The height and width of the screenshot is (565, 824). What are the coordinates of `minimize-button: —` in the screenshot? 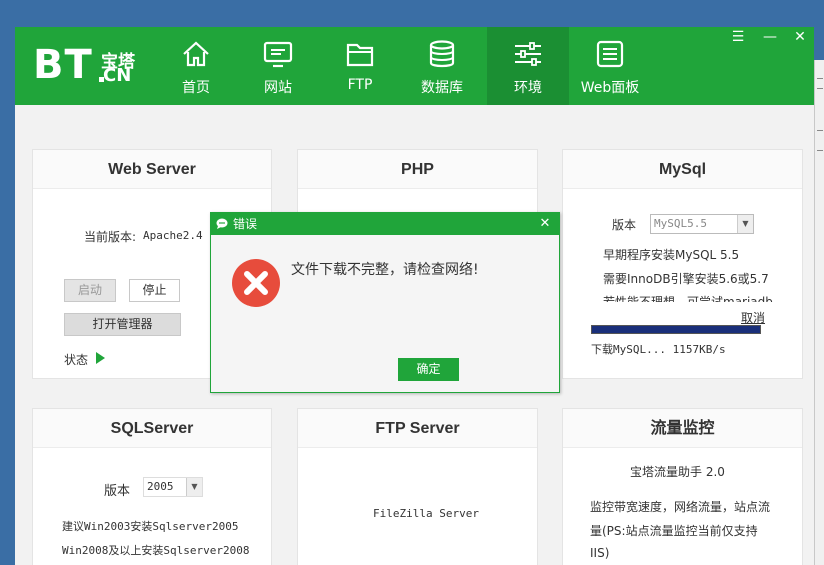 It's located at (770, 37).